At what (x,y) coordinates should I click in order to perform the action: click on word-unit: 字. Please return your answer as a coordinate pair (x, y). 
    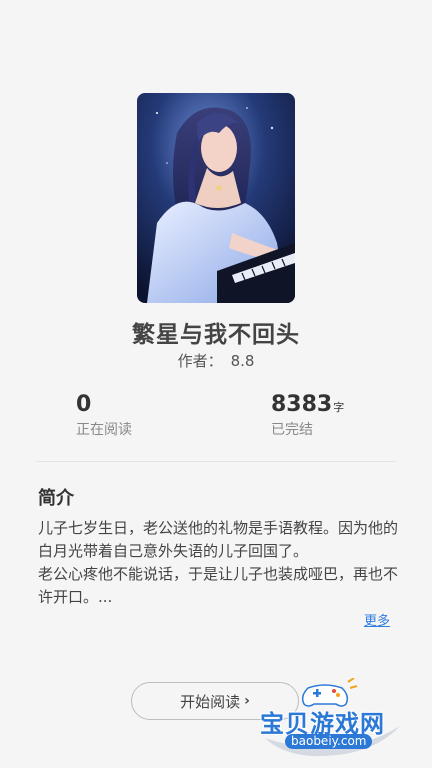
    Looking at the image, I should click on (339, 407).